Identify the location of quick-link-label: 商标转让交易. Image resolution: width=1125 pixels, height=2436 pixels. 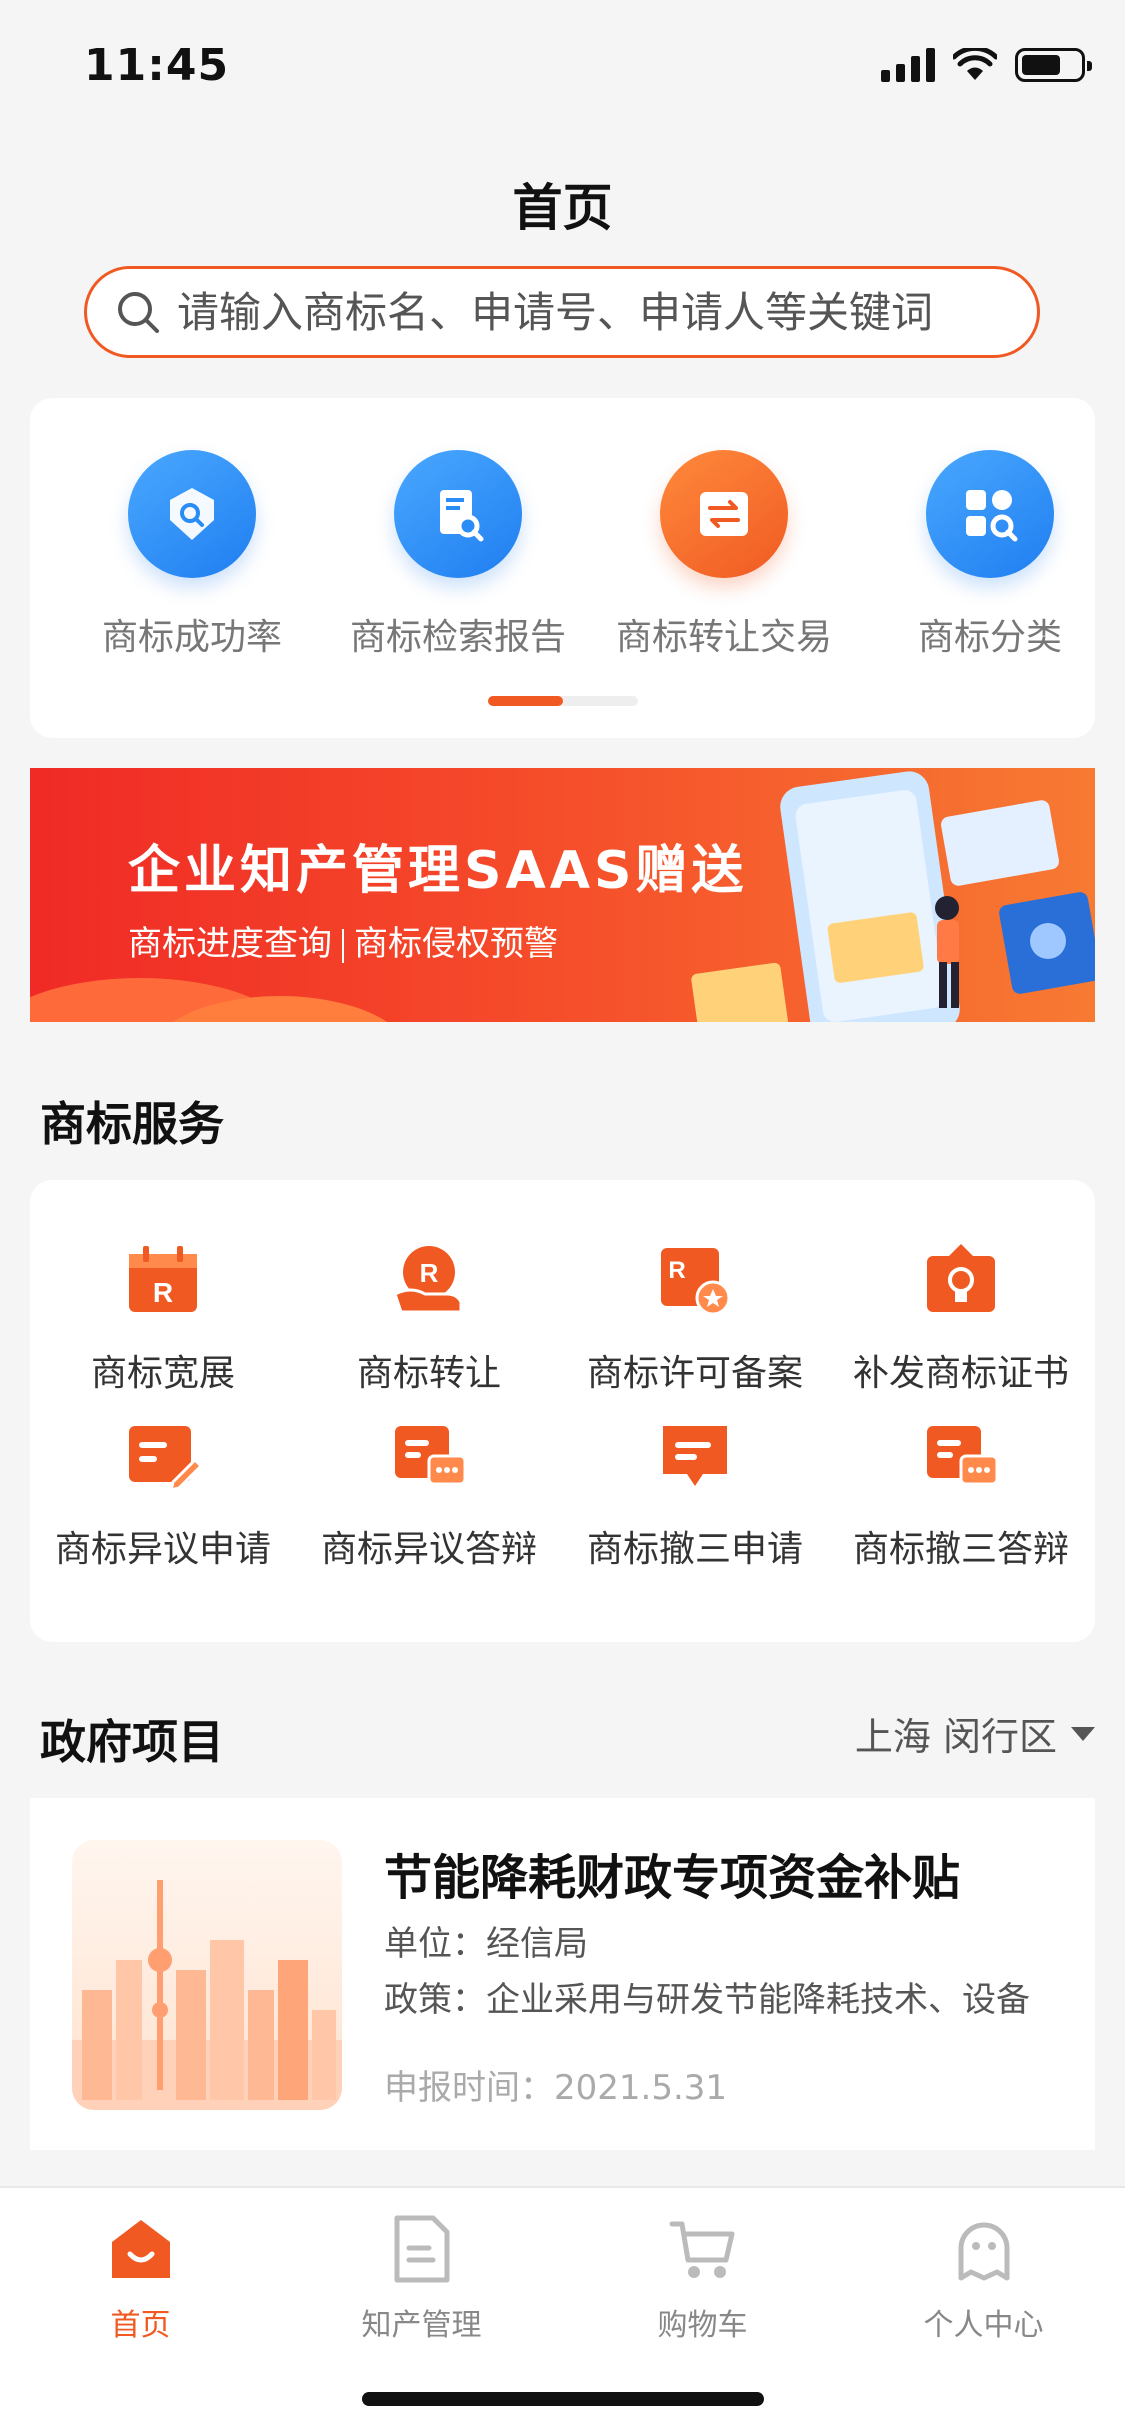
(723, 637).